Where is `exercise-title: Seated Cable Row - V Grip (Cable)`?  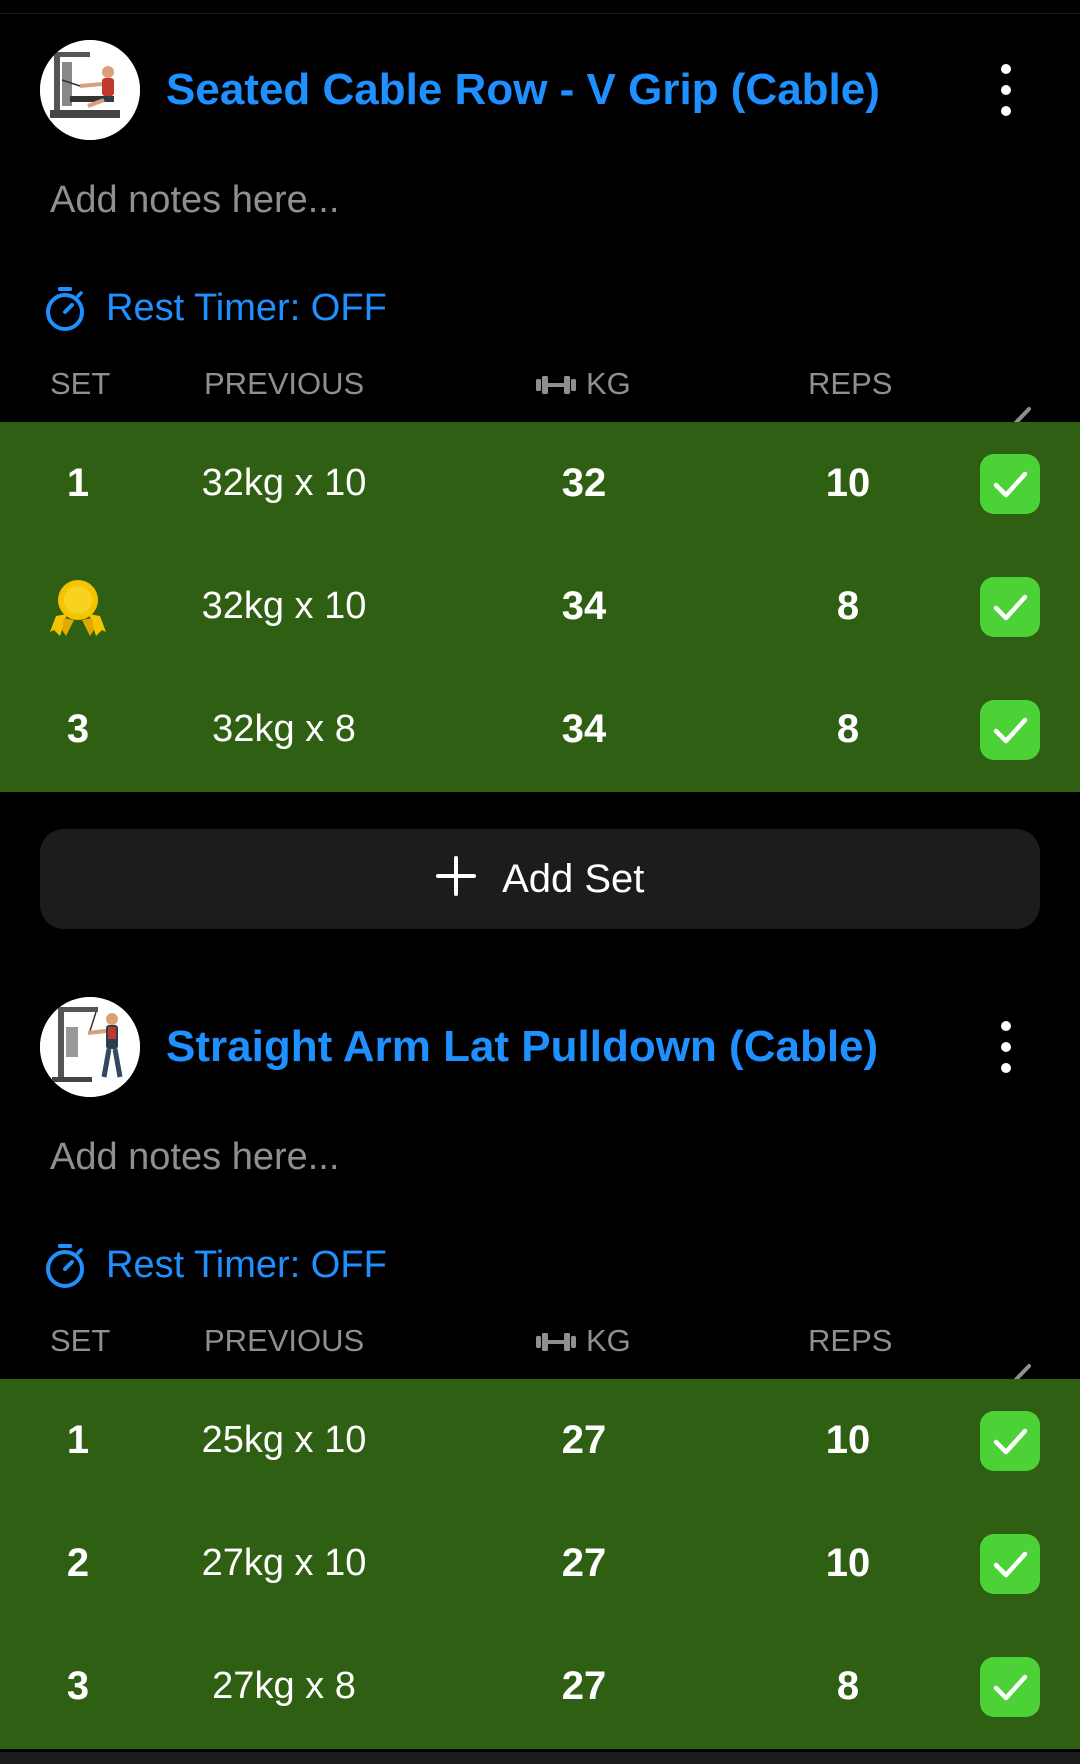
exercise-title: Seated Cable Row - V Grip (Cable) is located at coordinates (523, 90).